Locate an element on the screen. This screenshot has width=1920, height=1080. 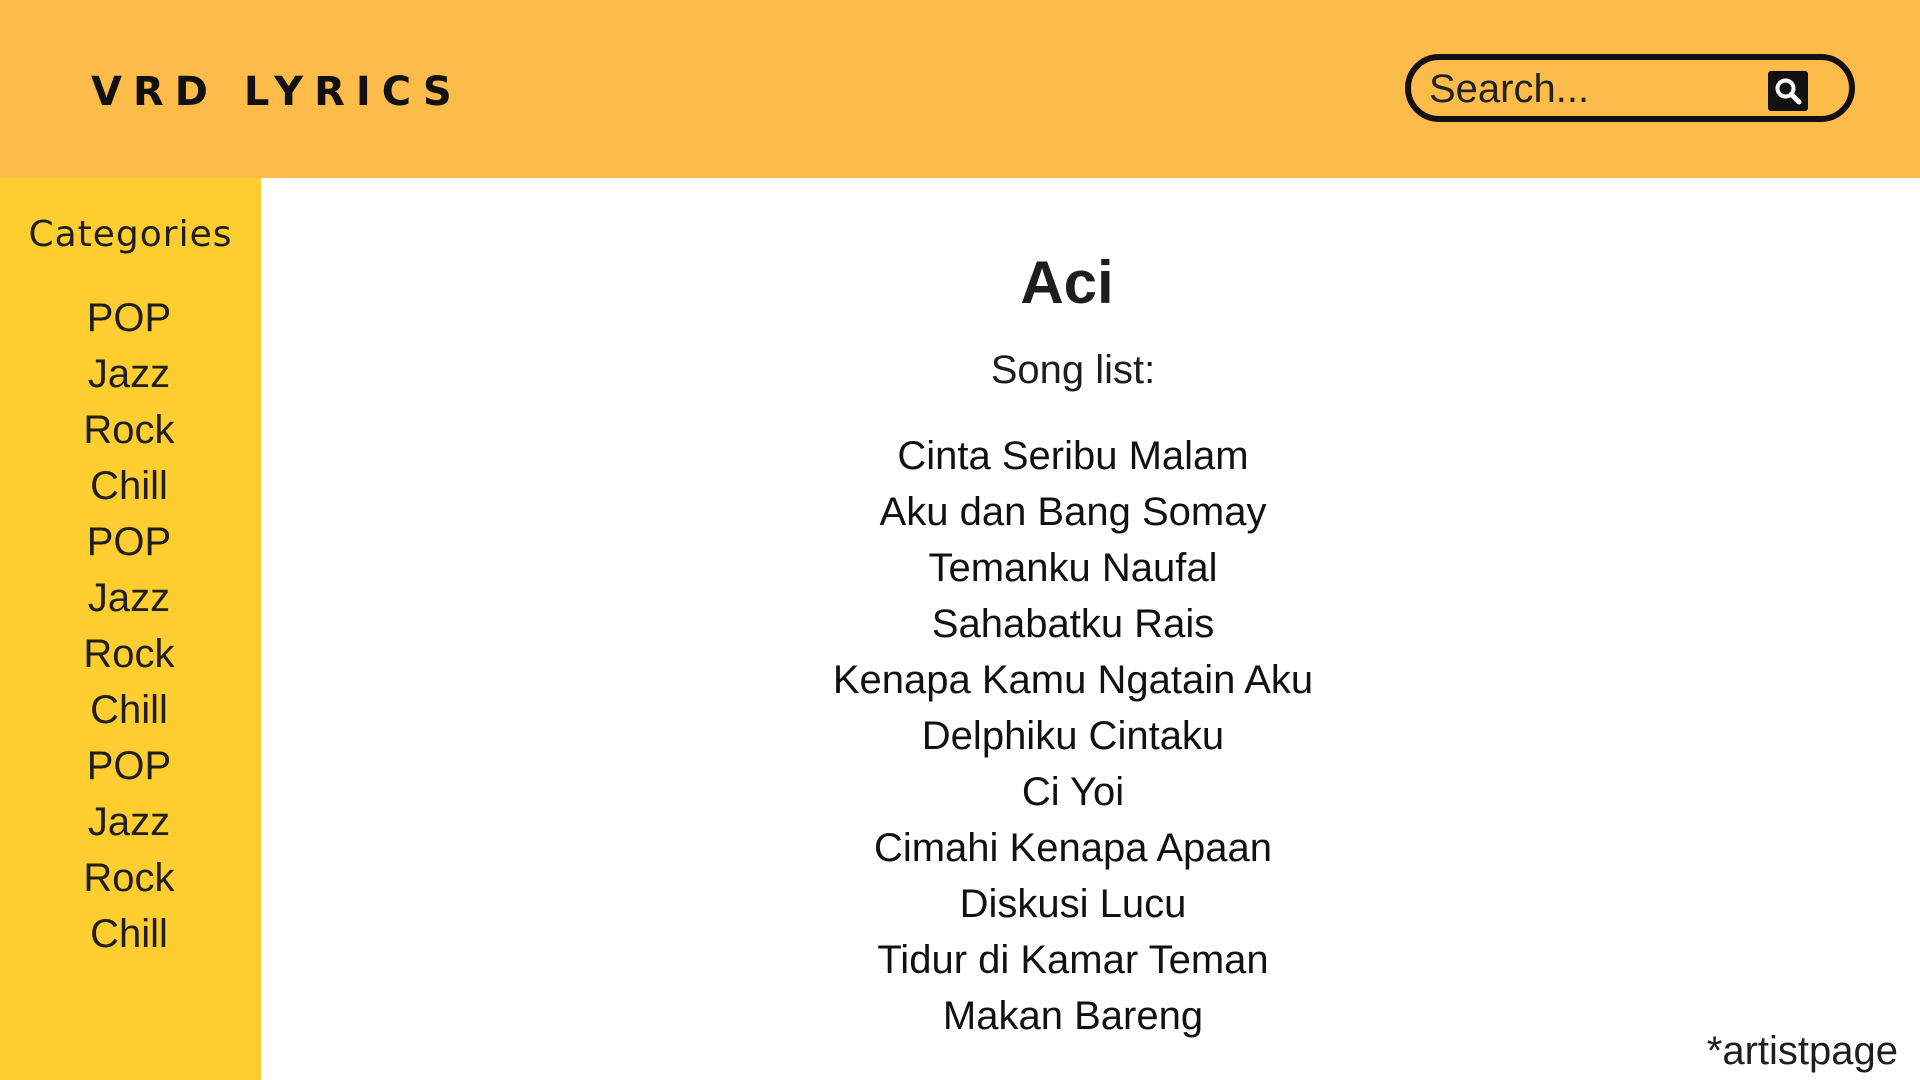
song-item: Delphiku Cintaku is located at coordinates (1073, 736).